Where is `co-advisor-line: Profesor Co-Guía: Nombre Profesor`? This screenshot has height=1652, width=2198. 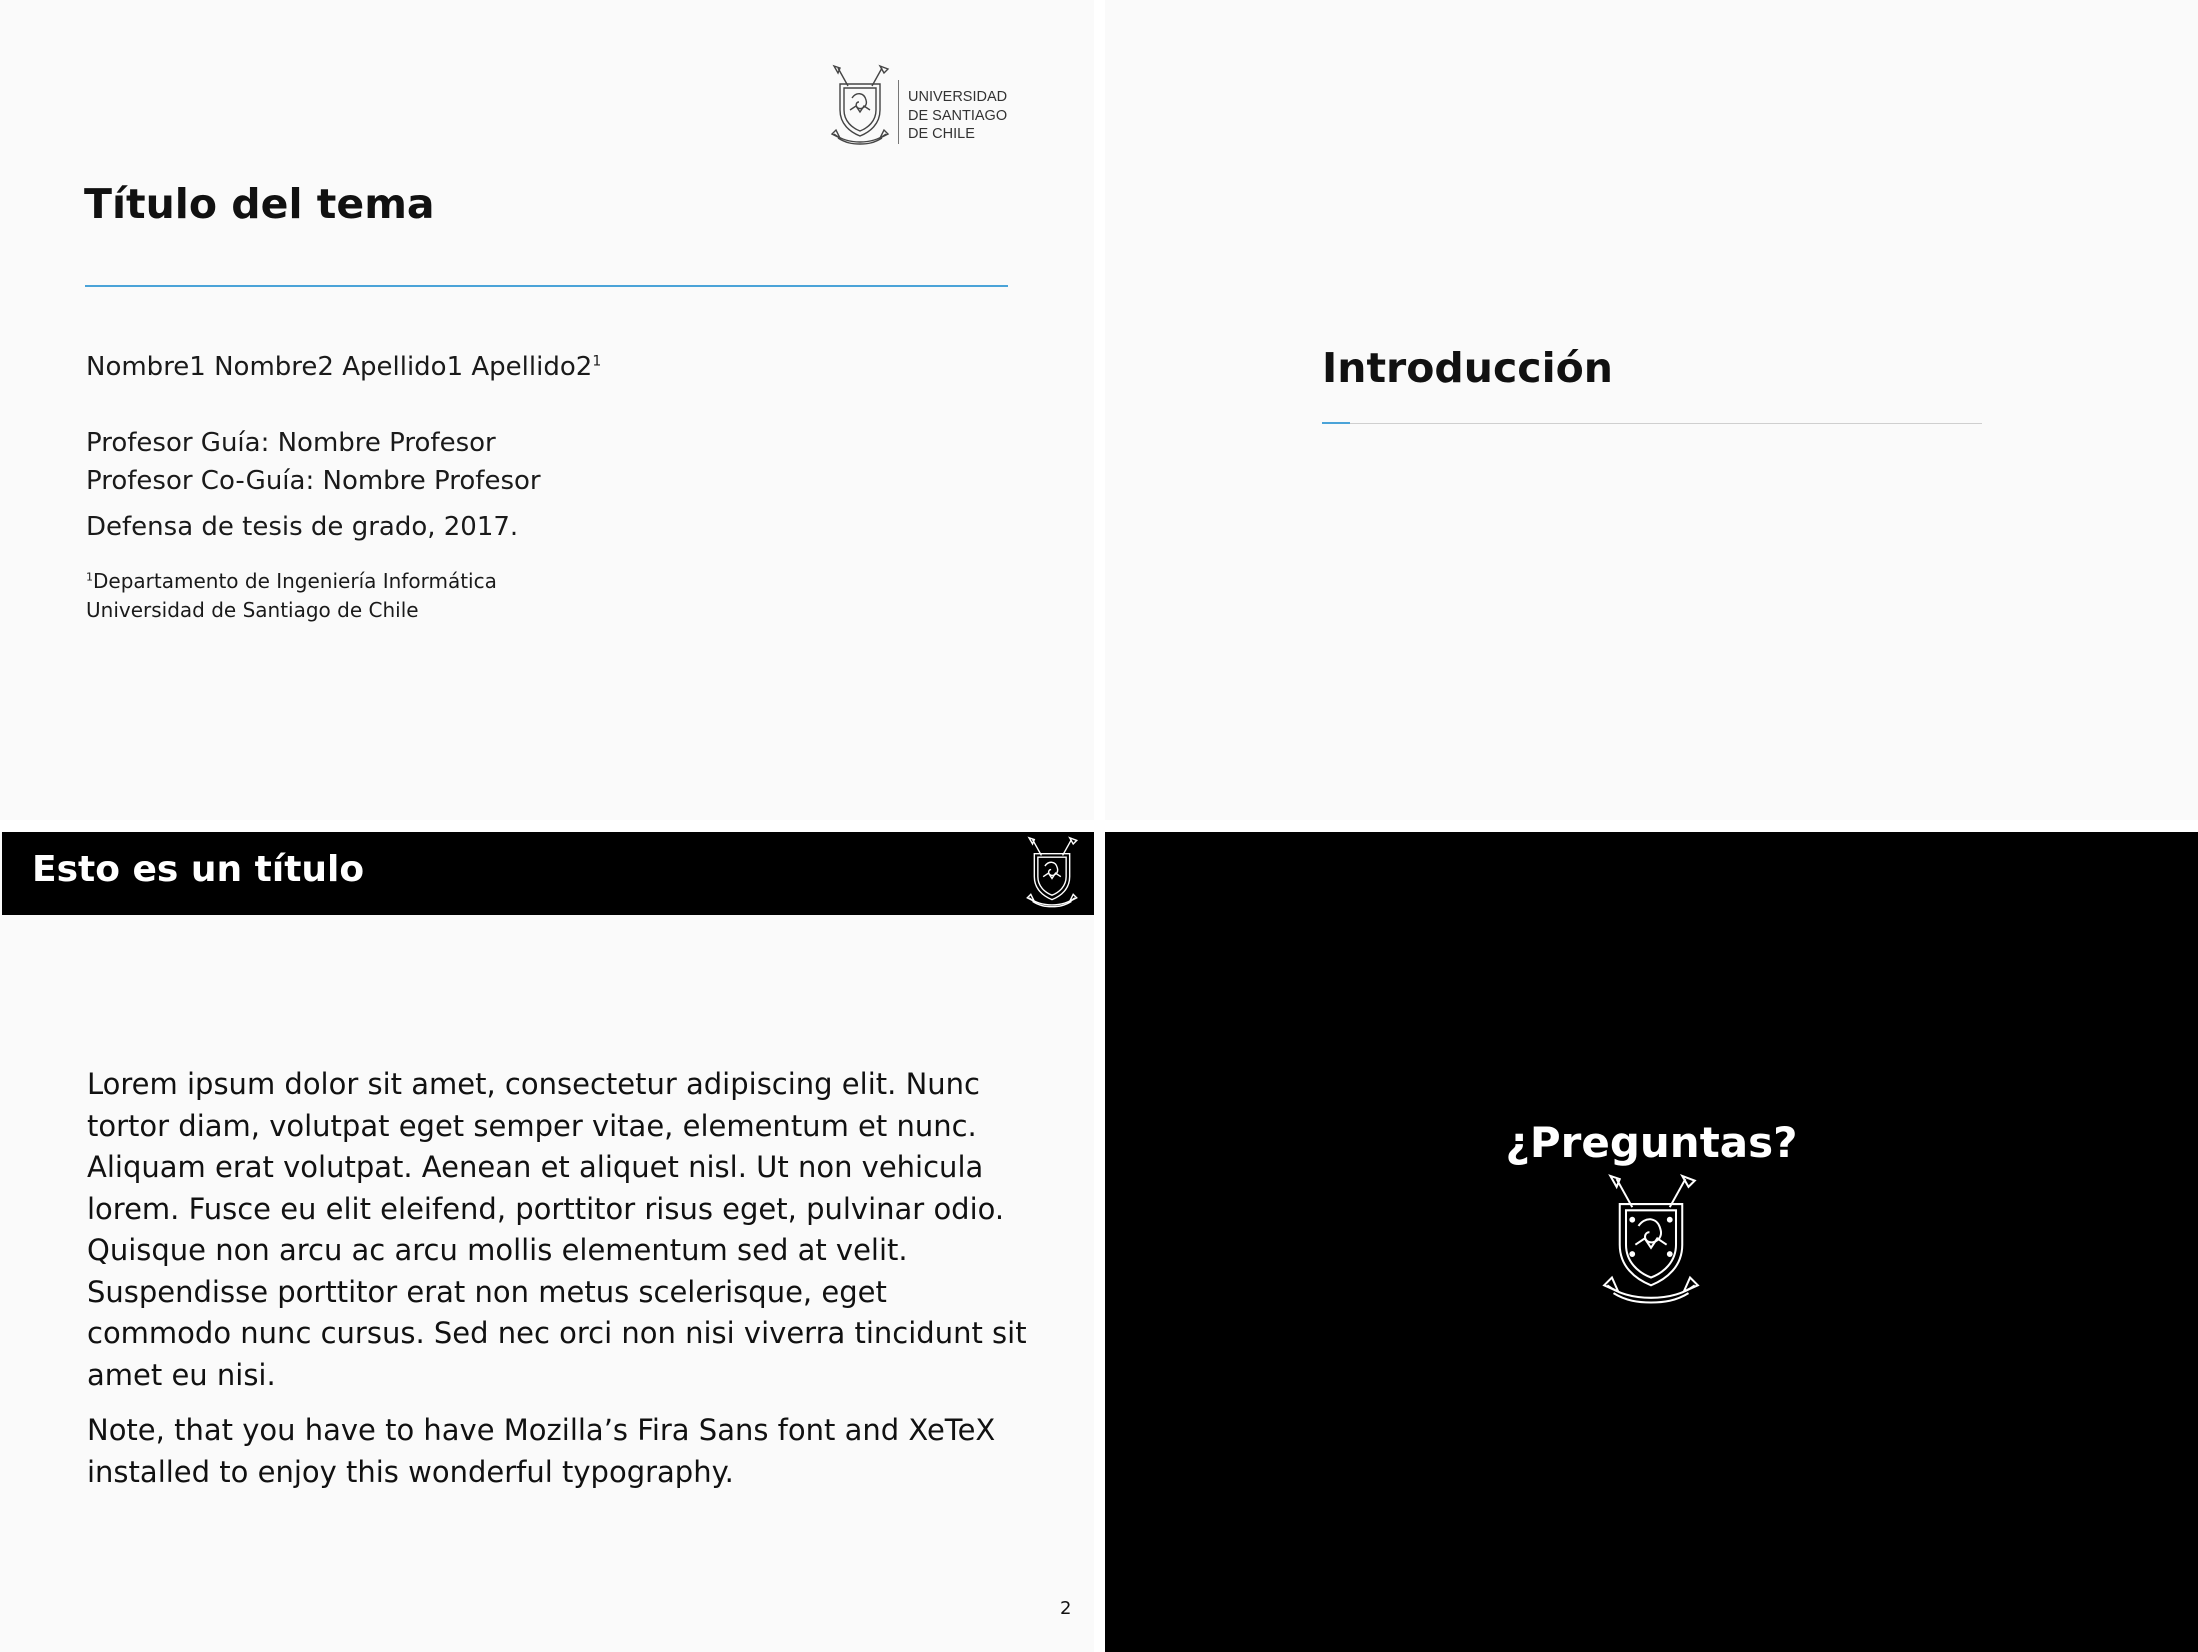
co-advisor-line: Profesor Co-Guía: Nombre Profesor is located at coordinates (313, 481).